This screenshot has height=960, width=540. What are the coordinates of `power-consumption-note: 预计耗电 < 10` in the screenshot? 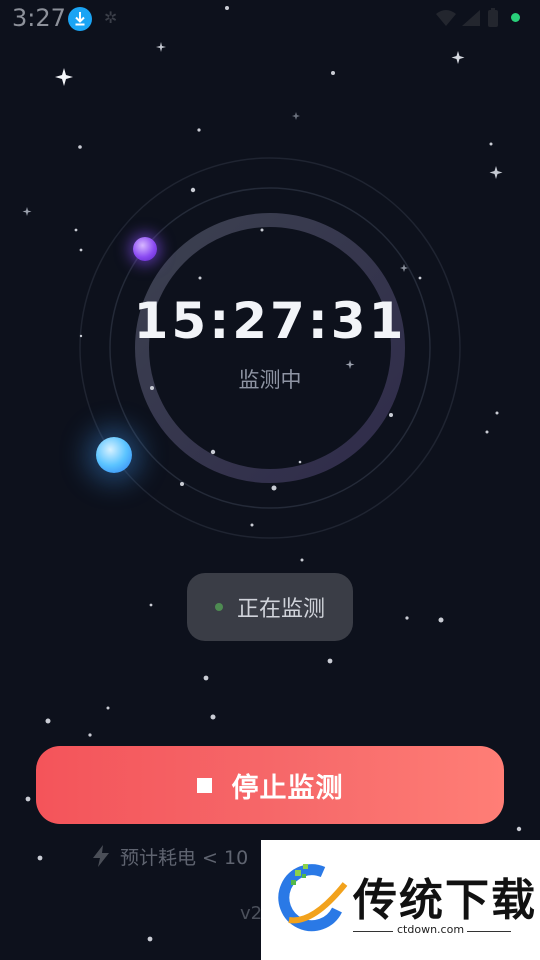 It's located at (169, 856).